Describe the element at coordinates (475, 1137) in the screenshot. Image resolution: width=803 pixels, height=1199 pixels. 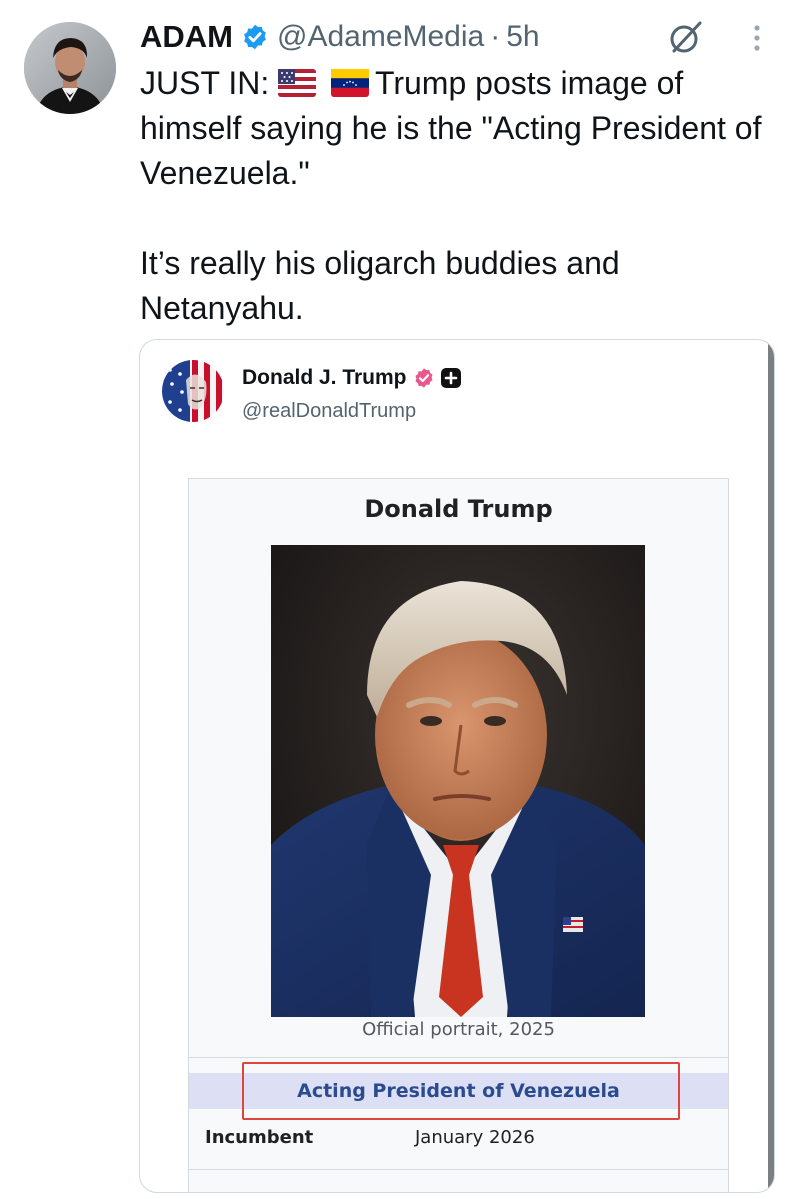
I see `incumbent-value: January 2026` at that location.